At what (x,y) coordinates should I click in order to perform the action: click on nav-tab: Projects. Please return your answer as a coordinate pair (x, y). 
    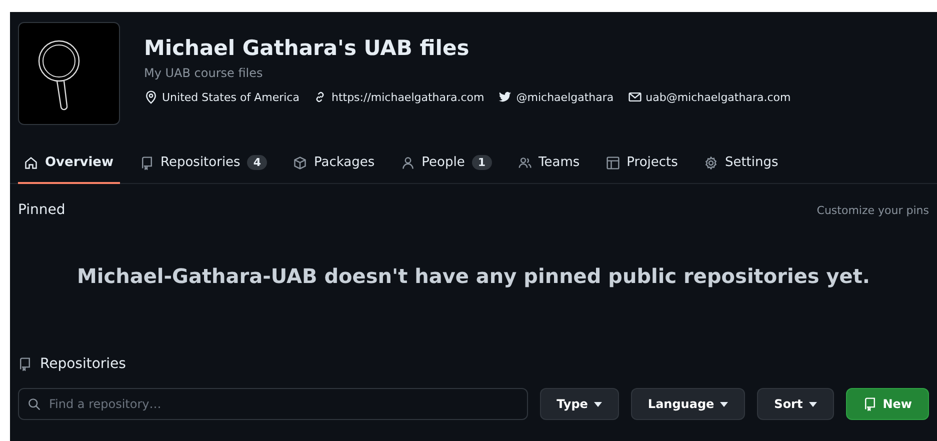
    Looking at the image, I should click on (642, 167).